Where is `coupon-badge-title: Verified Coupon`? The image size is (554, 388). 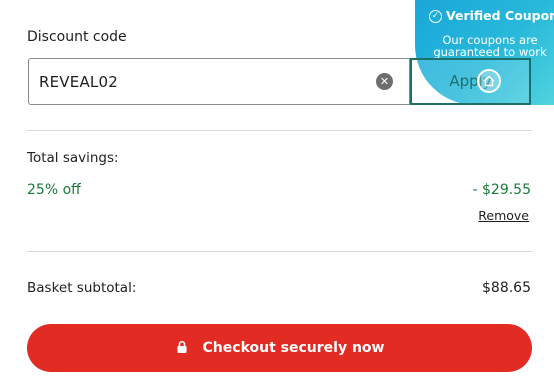
coupon-badge-title: Verified Coupon is located at coordinates (500, 15).